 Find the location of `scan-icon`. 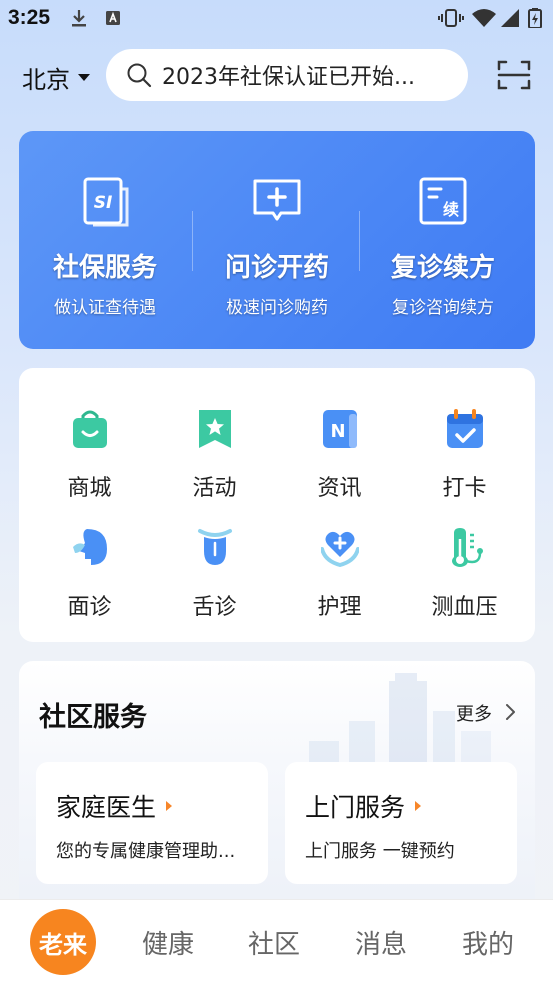

scan-icon is located at coordinates (514, 75).